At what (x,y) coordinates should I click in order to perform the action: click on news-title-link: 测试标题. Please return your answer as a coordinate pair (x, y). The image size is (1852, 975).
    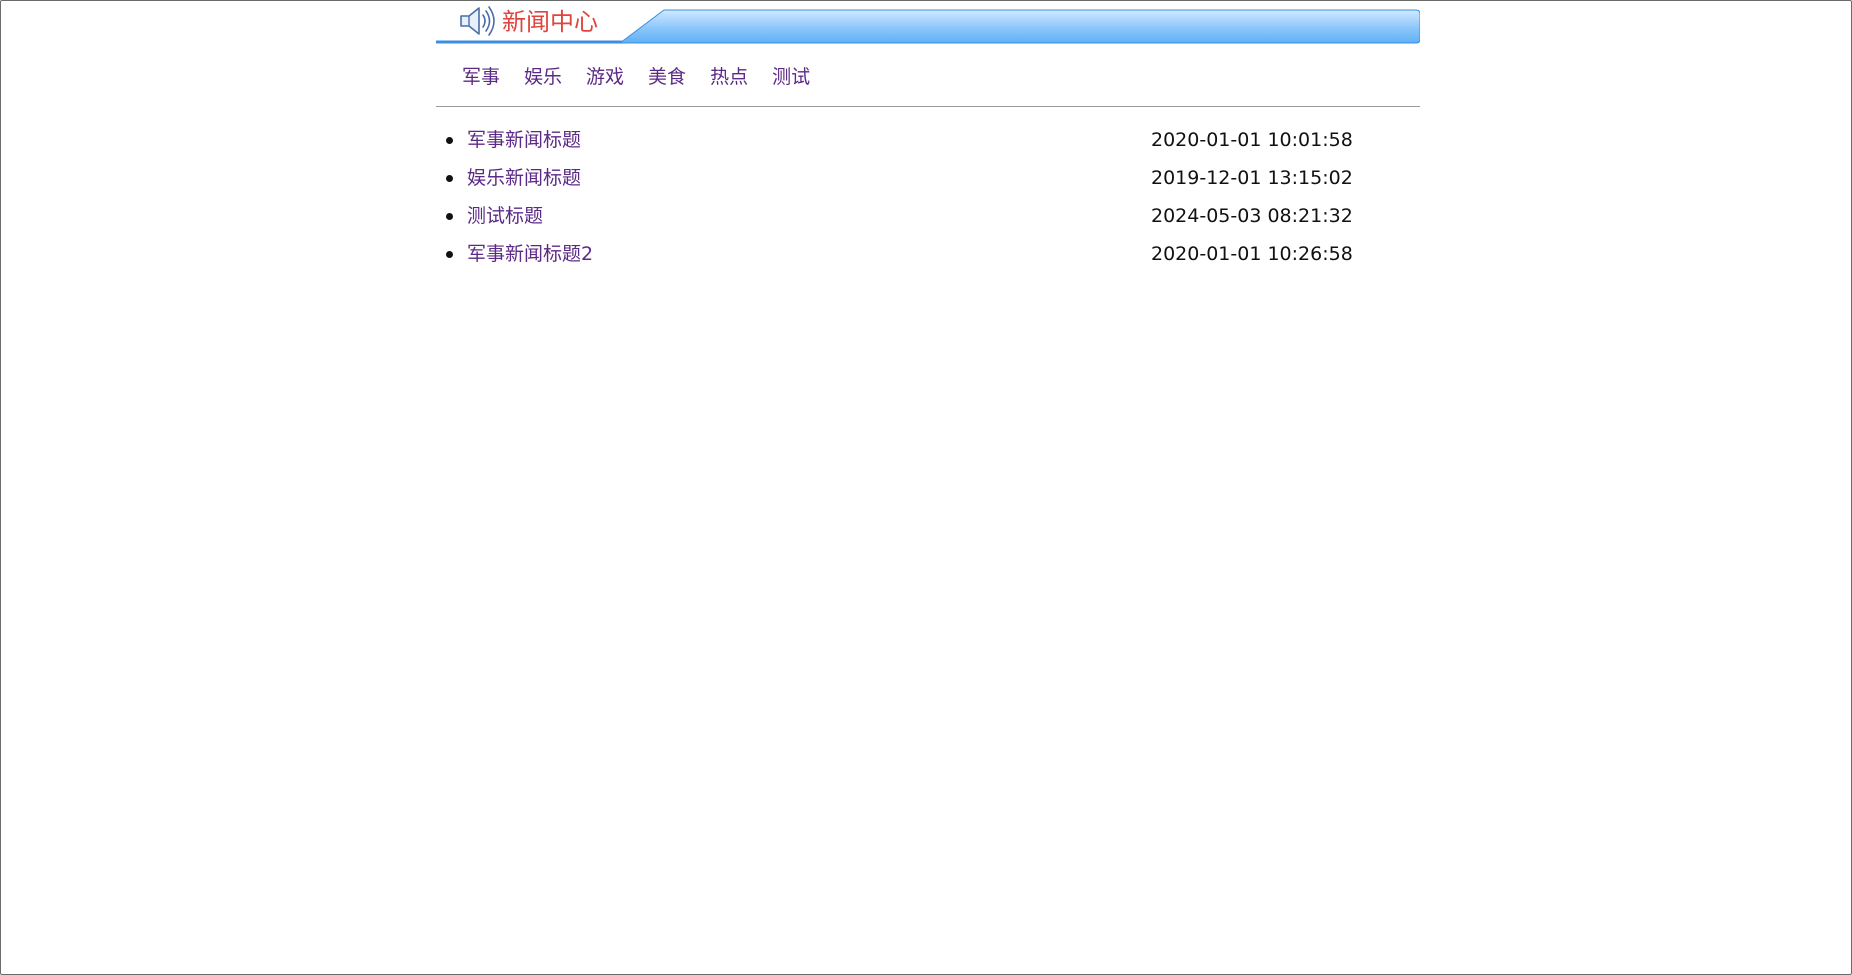
    Looking at the image, I should click on (505, 216).